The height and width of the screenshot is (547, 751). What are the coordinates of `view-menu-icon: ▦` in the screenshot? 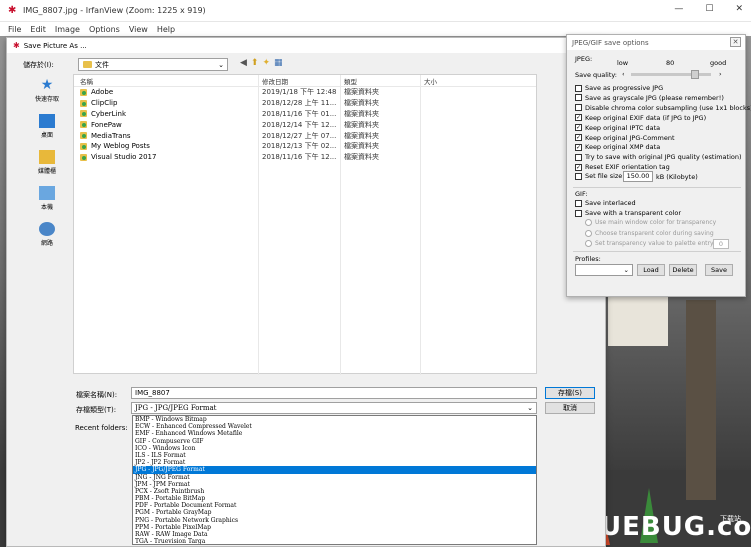 It's located at (278, 63).